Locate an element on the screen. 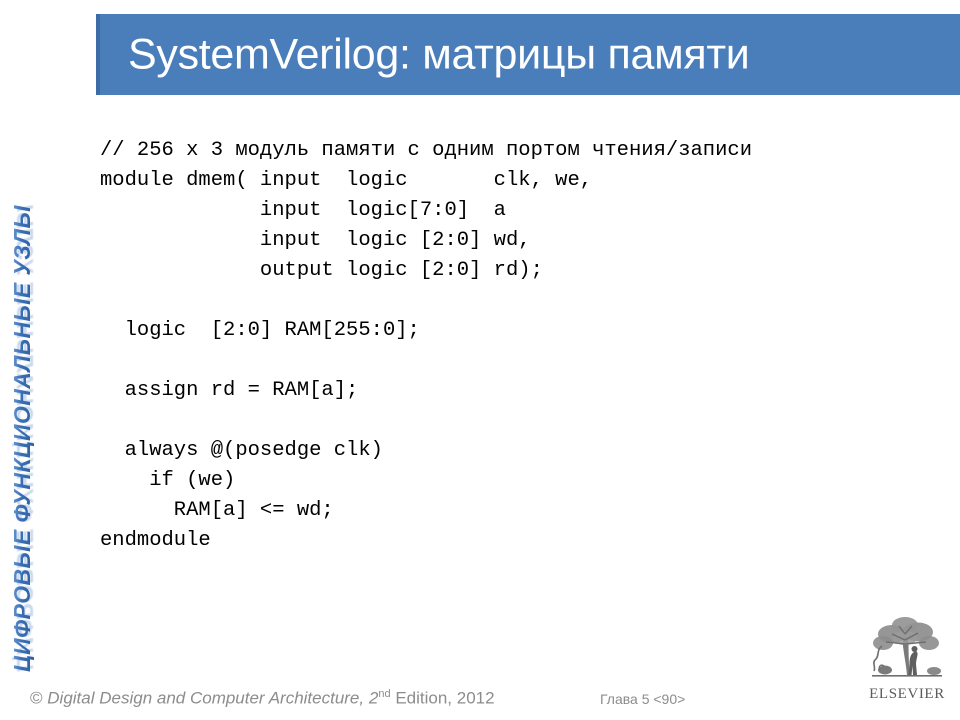 The width and height of the screenshot is (960, 720). code-line: endmodule is located at coordinates (155, 540).